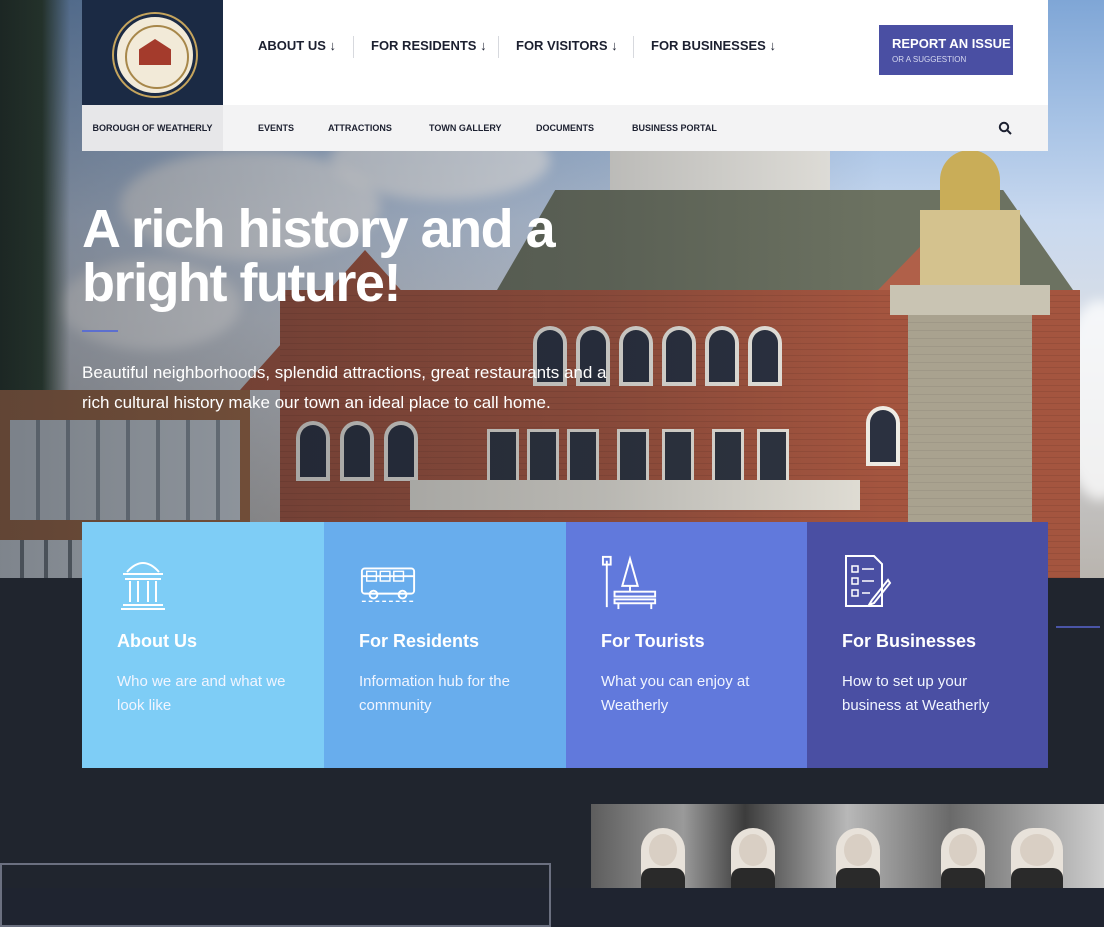  I want to click on accent-divider, so click(1078, 627).